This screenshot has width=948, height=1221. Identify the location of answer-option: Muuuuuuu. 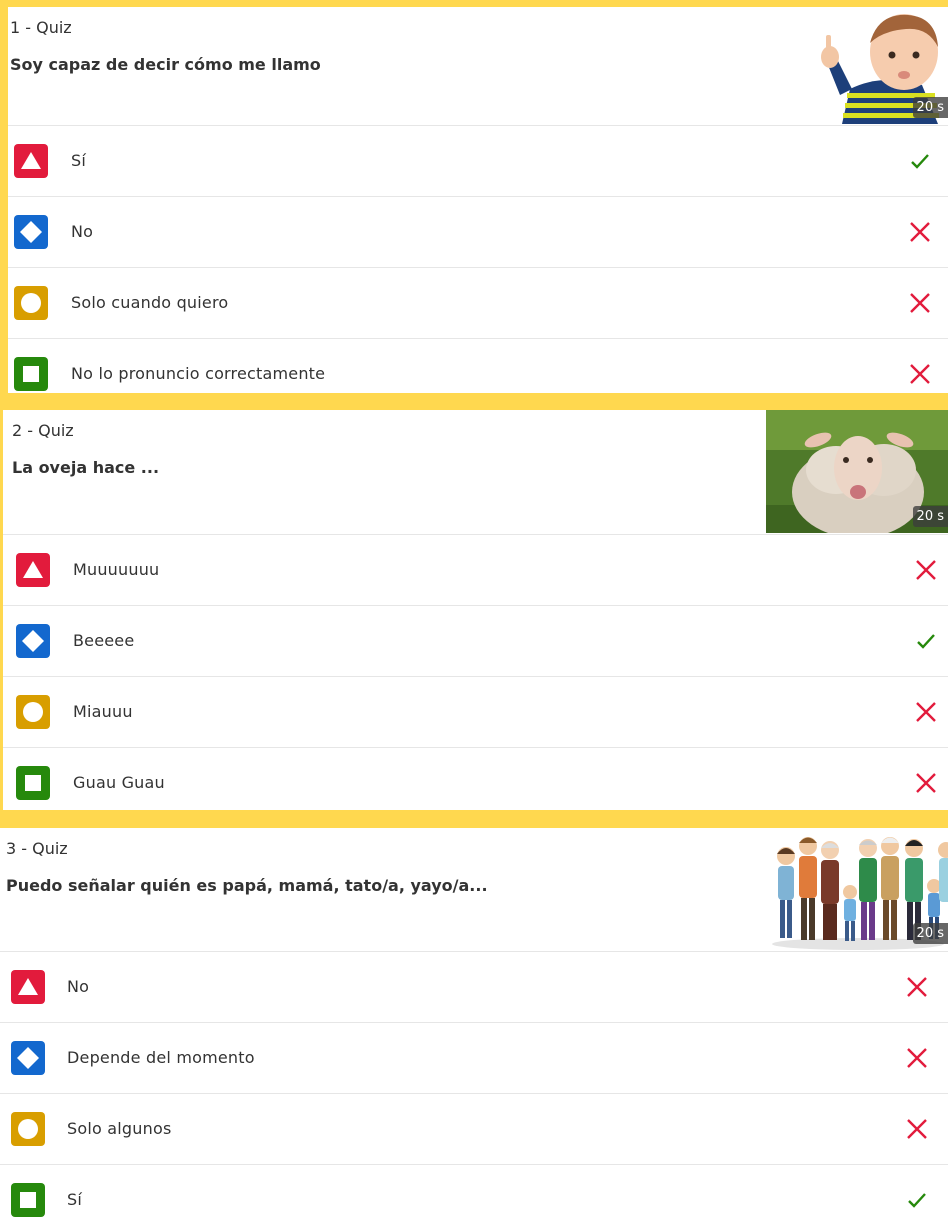
(475, 570).